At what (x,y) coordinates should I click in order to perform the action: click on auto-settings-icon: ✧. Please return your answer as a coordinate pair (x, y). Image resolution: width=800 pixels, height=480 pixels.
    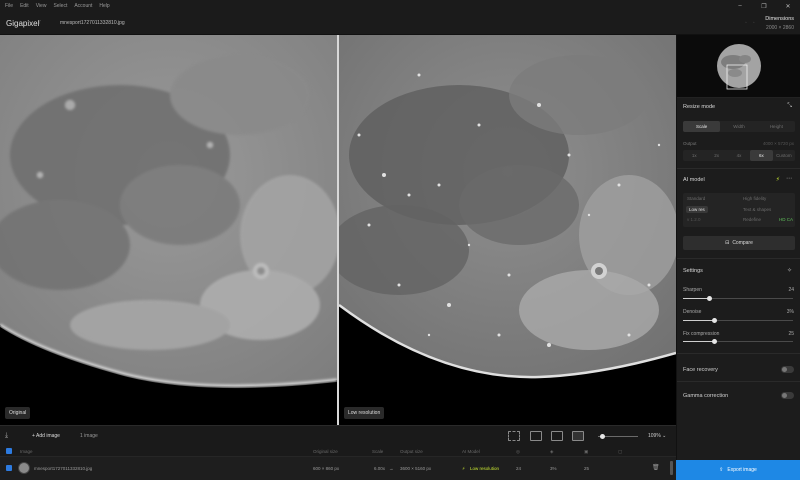
    Looking at the image, I should click on (789, 270).